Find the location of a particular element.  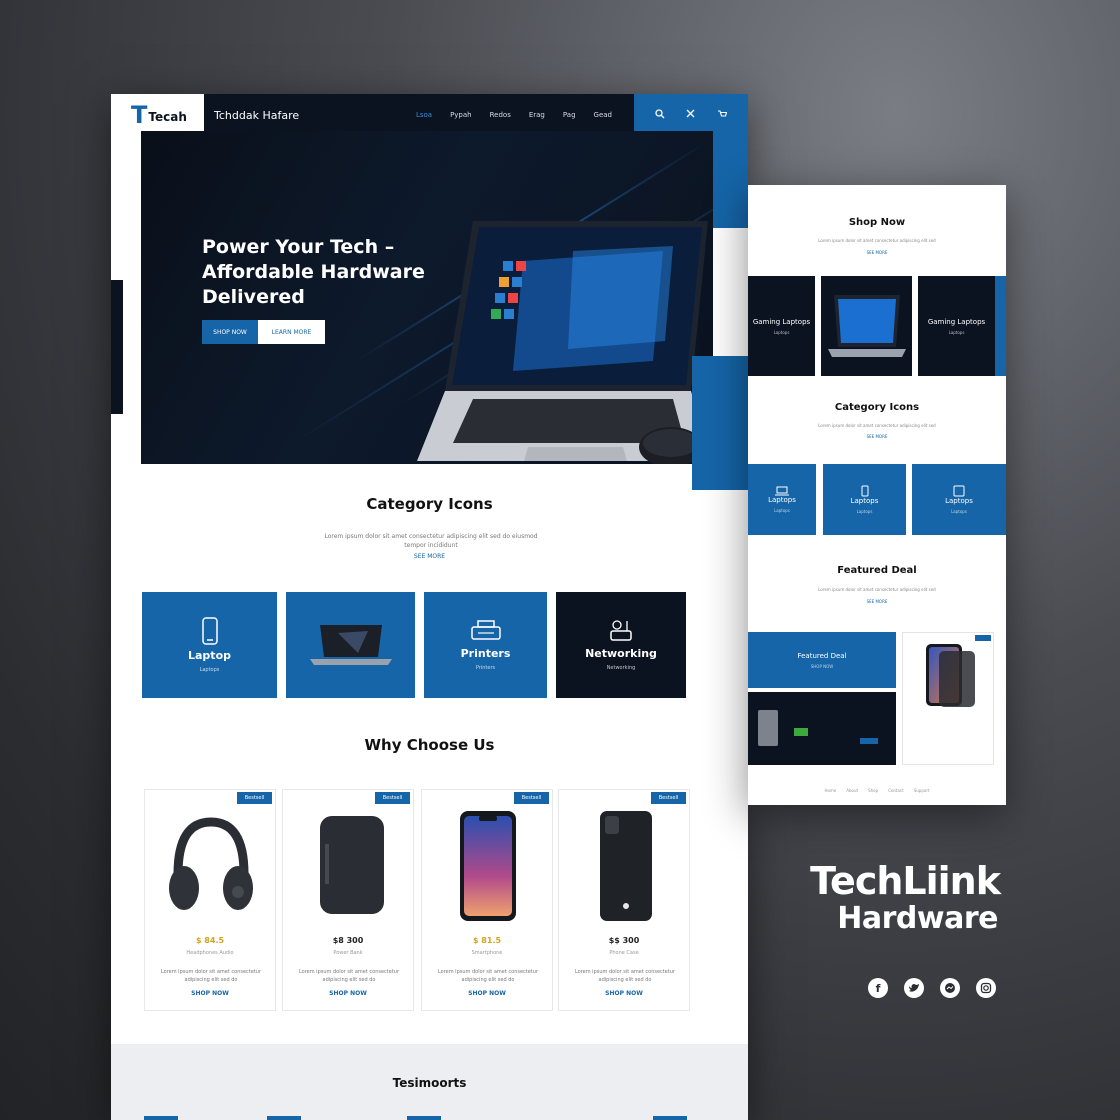

nav-link-3: Redos is located at coordinates (500, 115).